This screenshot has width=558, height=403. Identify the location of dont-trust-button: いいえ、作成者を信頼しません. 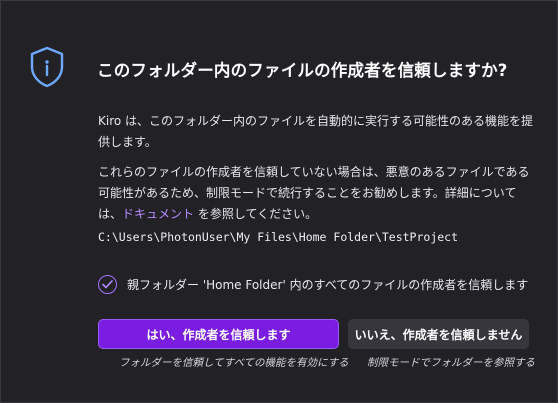
(438, 334).